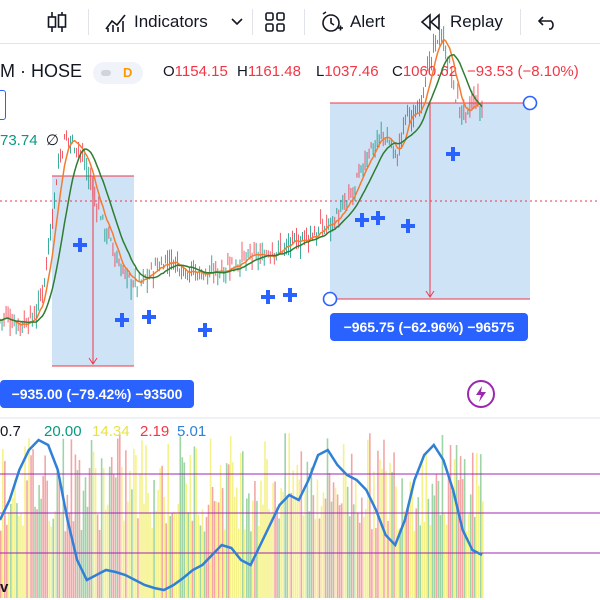 The height and width of the screenshot is (600, 600). Describe the element at coordinates (63, 431) in the screenshot. I see `indicator-value-2: 20.00` at that location.